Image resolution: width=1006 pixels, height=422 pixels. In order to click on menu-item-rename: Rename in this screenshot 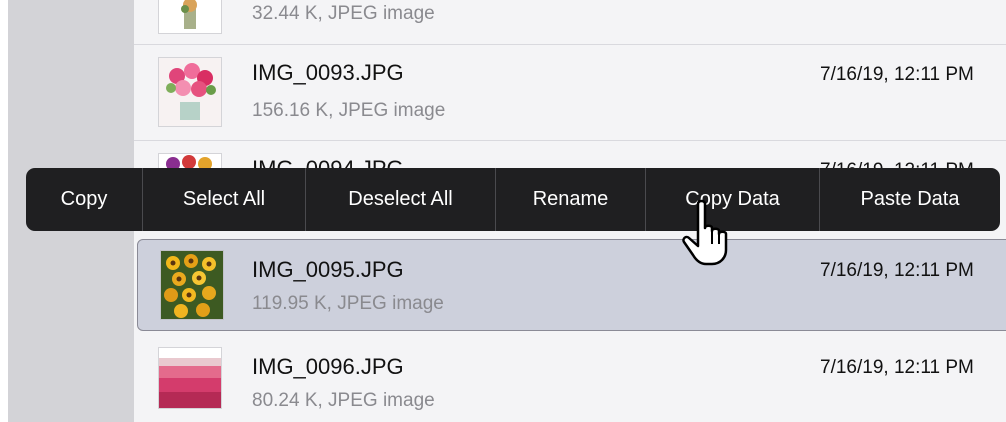, I will do `click(571, 199)`.